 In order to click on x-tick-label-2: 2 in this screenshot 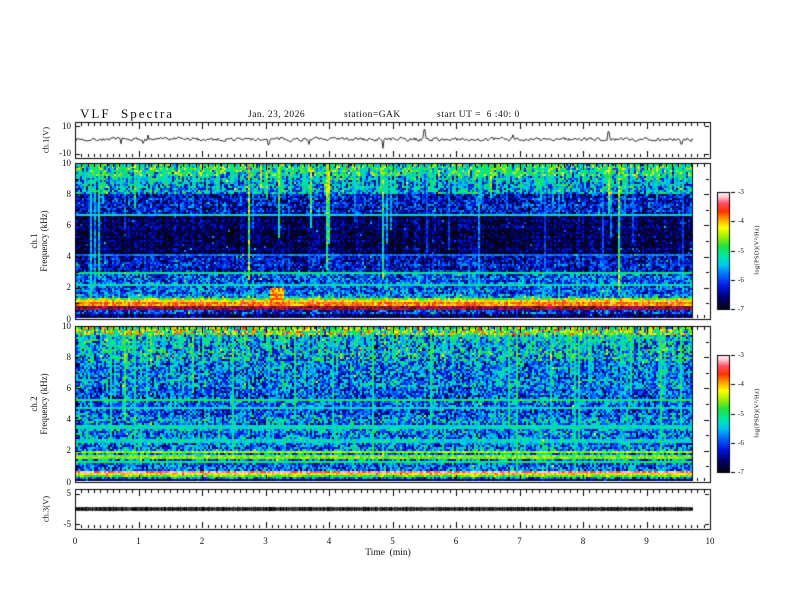, I will do `click(202, 541)`.